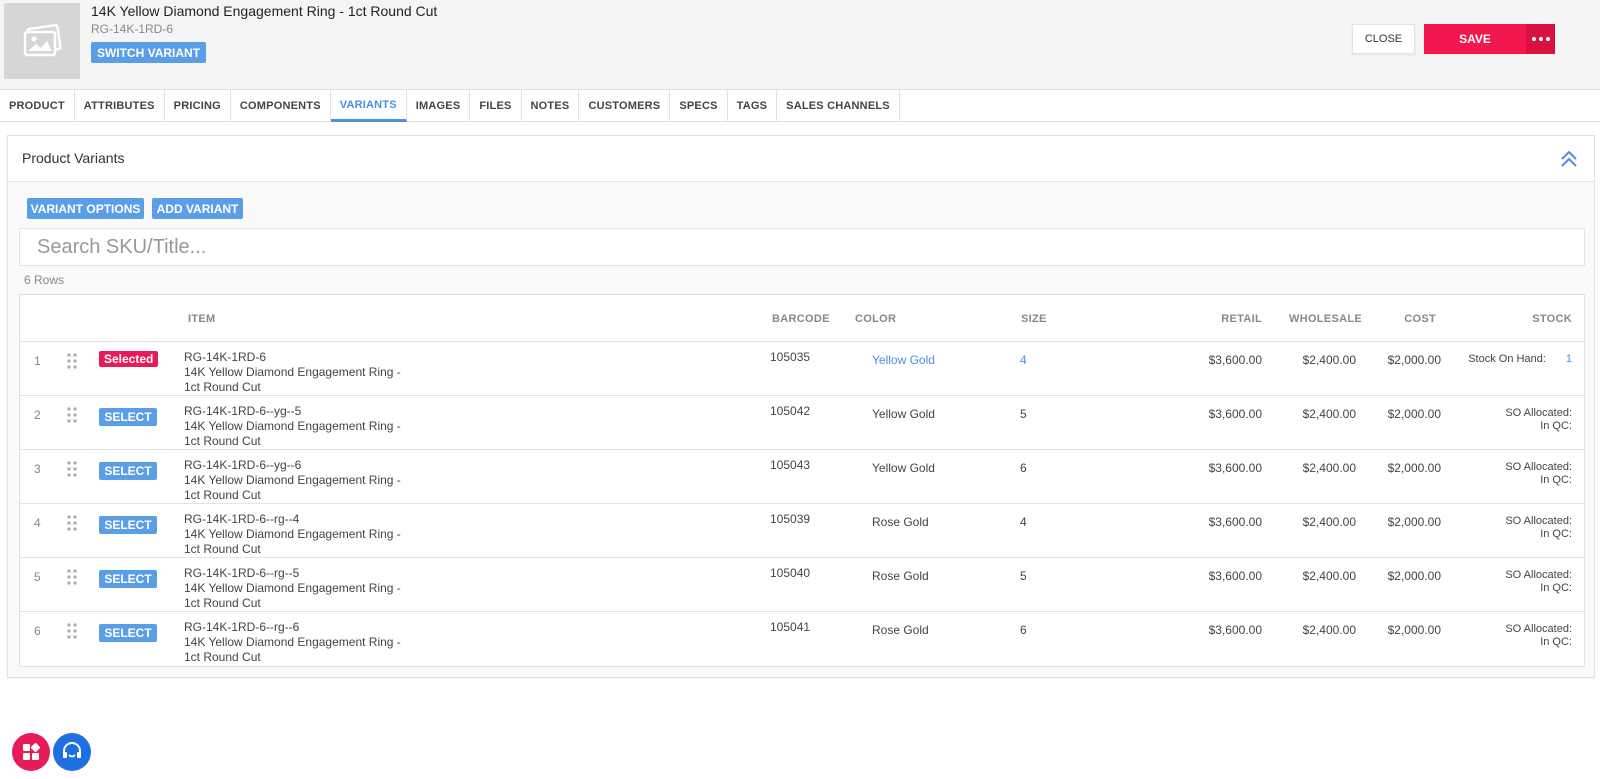  What do you see at coordinates (1569, 159) in the screenshot?
I see `double-chevron-up-icon` at bounding box center [1569, 159].